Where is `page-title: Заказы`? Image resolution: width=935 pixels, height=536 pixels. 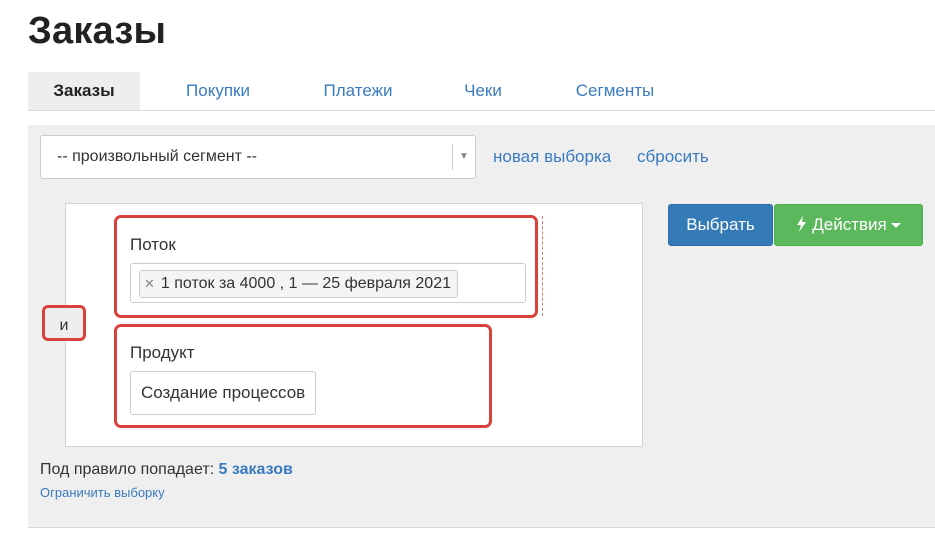
page-title: Заказы is located at coordinates (97, 31).